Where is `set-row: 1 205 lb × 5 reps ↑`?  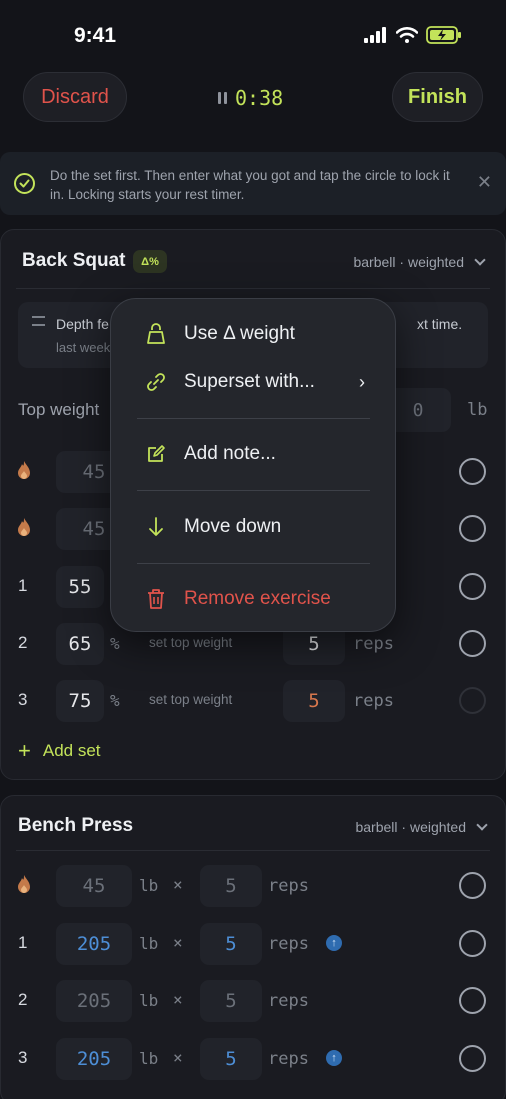
set-row: 1 205 lb × 5 reps ↑ is located at coordinates (253, 944).